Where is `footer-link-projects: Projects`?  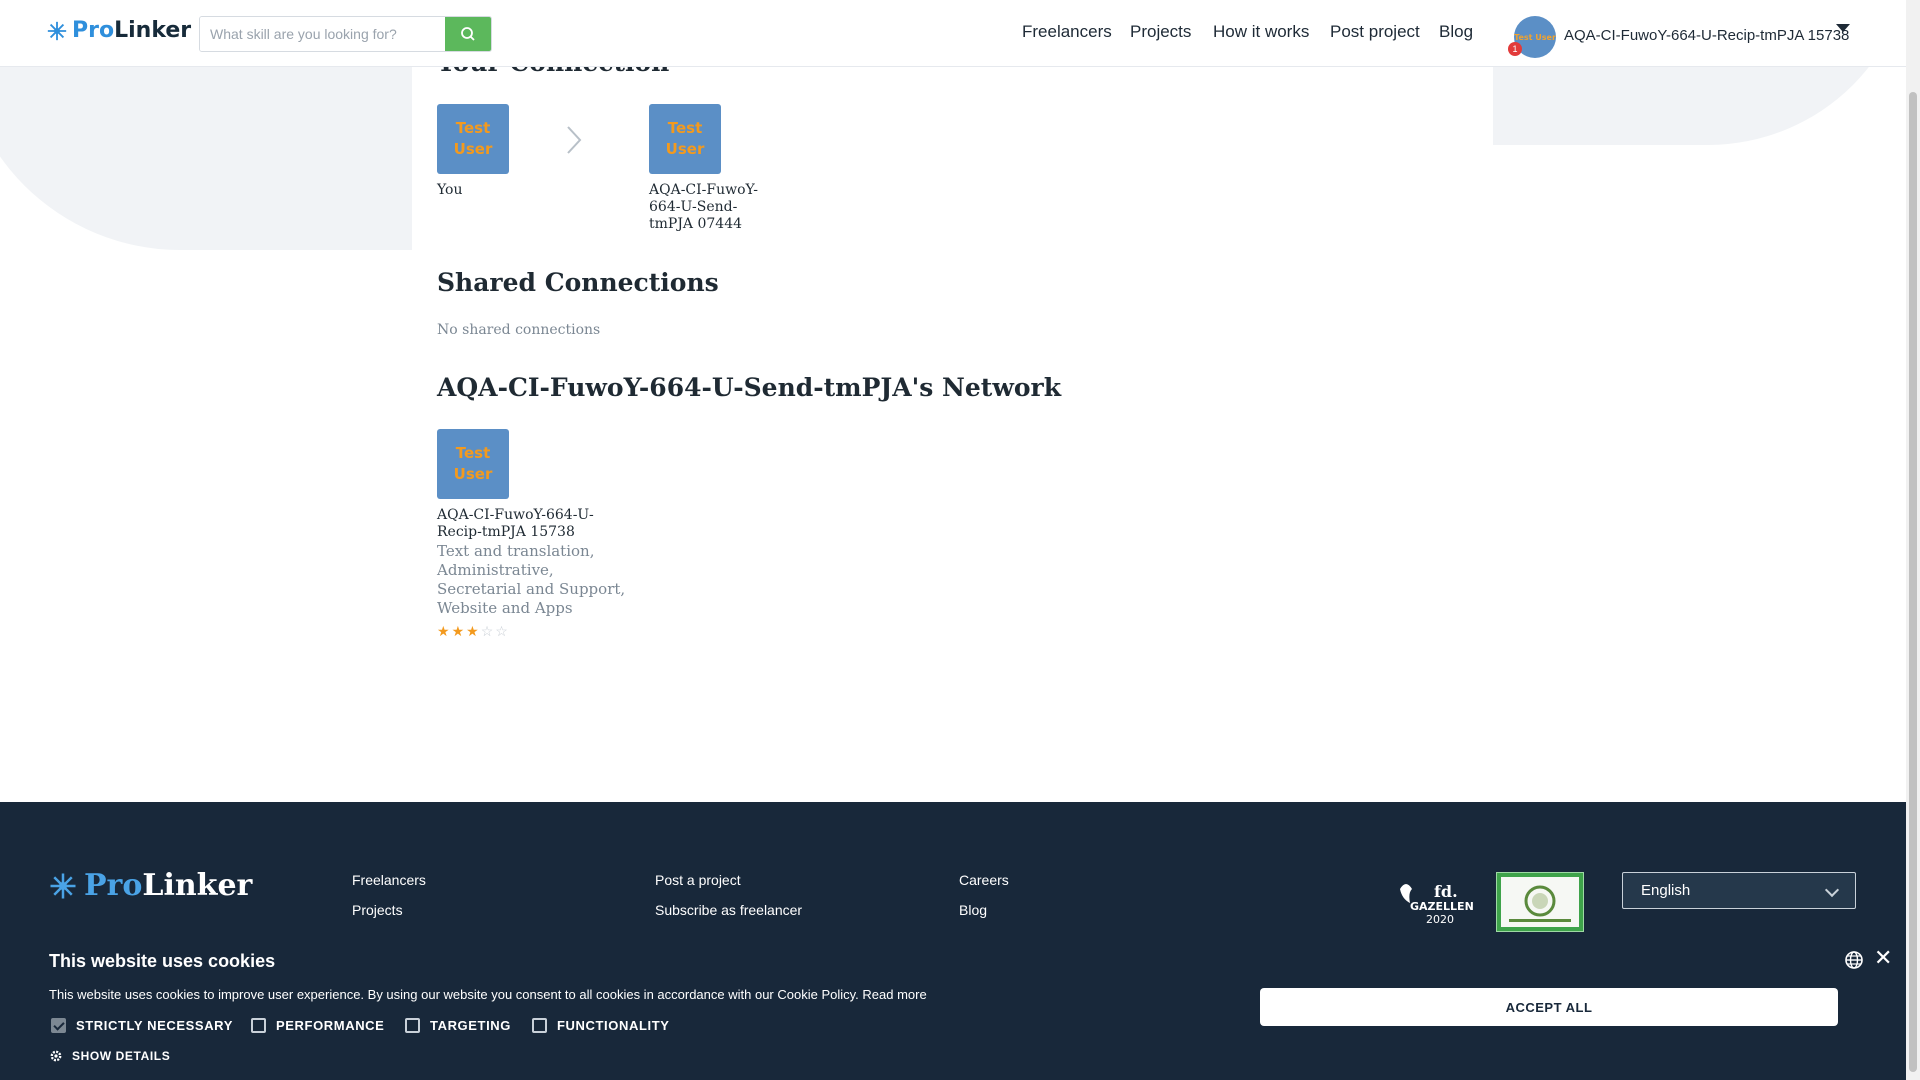 footer-link-projects: Projects is located at coordinates (377, 910).